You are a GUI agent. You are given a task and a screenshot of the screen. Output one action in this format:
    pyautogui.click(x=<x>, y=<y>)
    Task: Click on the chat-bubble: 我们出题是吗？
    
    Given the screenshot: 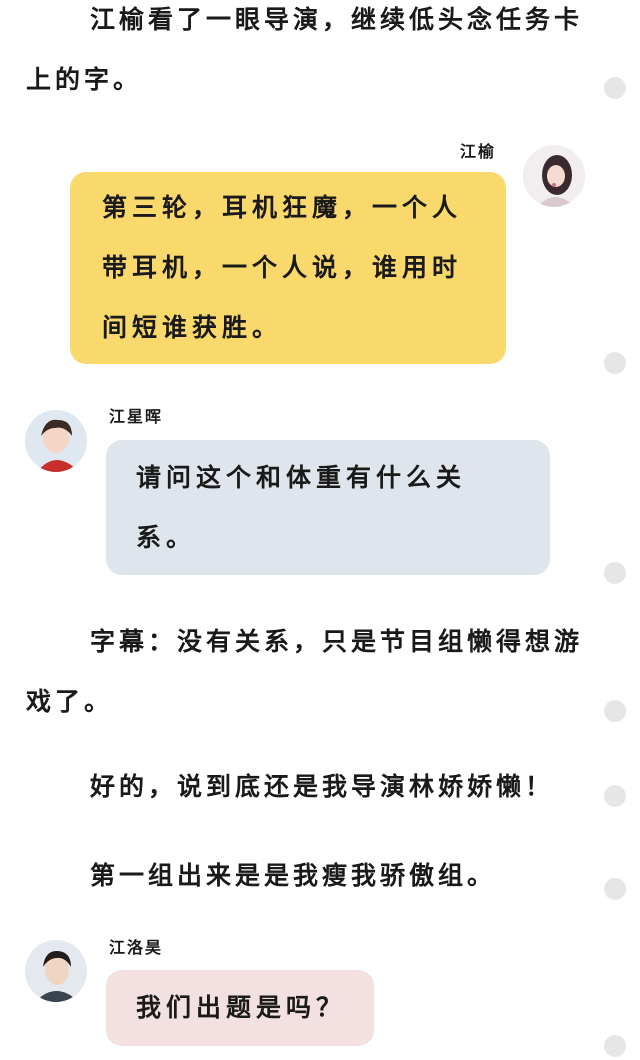 What is the action you would take?
    pyautogui.click(x=240, y=1008)
    